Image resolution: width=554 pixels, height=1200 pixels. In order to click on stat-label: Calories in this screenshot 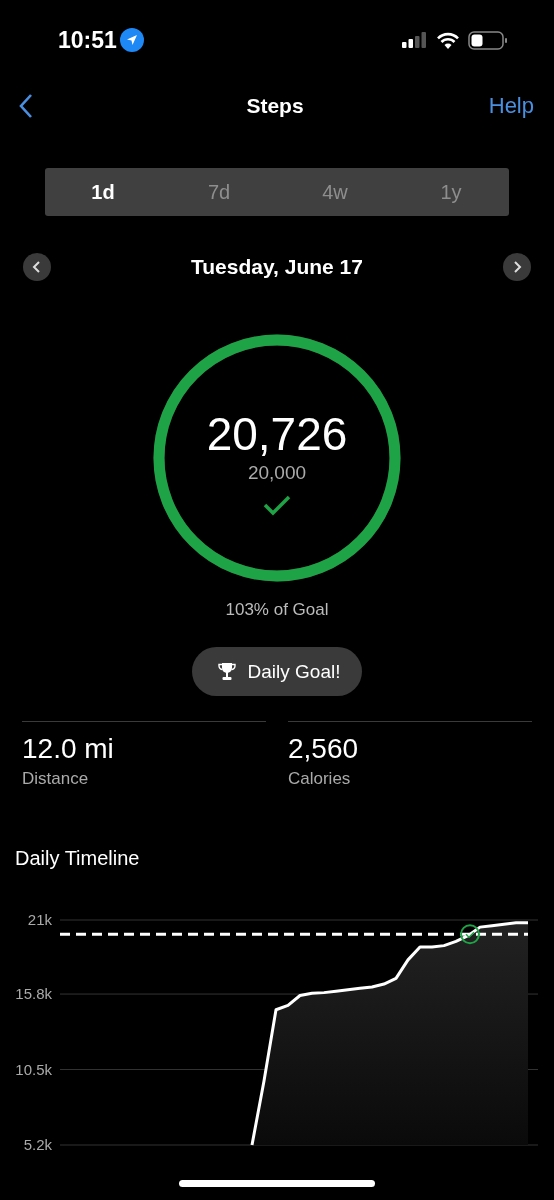, I will do `click(320, 779)`.